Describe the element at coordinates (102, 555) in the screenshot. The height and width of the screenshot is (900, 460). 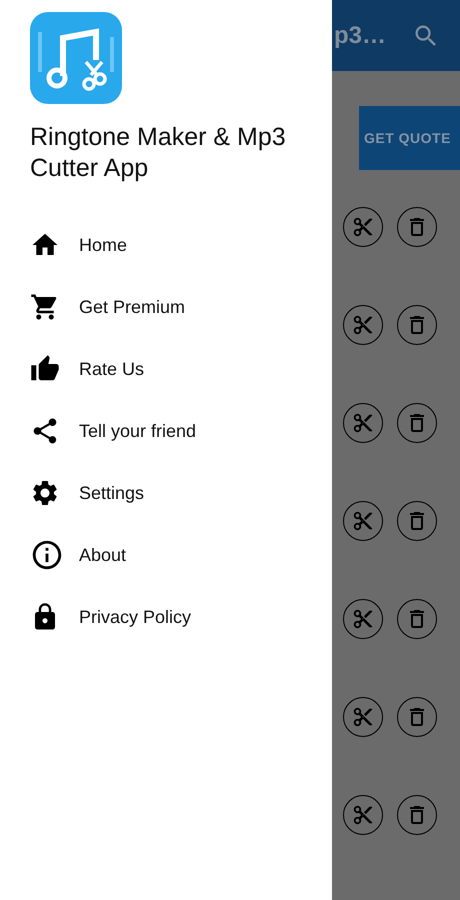
I see `menu-item: About` at that location.